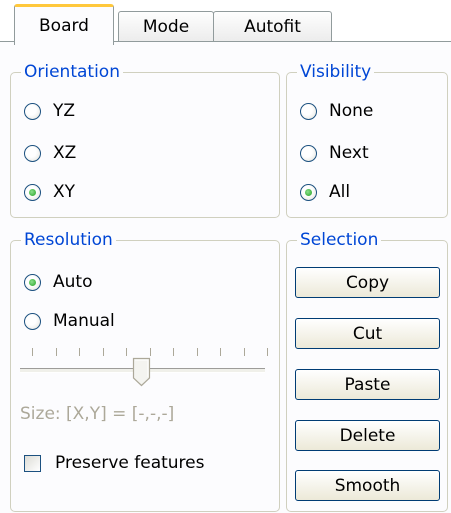  I want to click on tab-autofit-label: Autofit, so click(272, 27).